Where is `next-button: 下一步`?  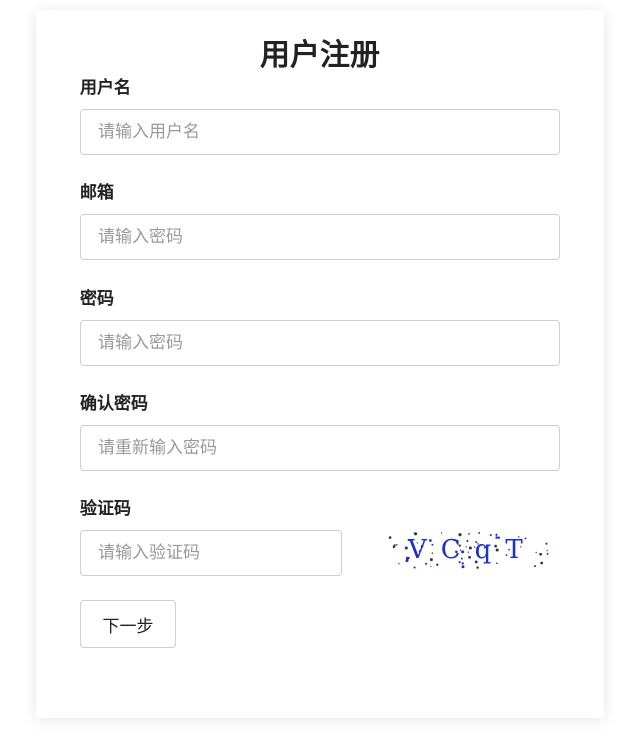 next-button: 下一步 is located at coordinates (128, 624).